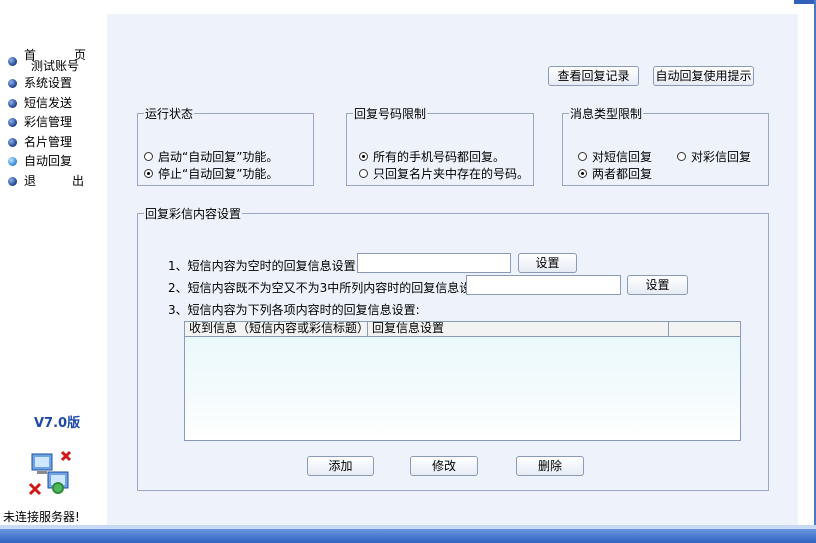  Describe the element at coordinates (48, 102) in the screenshot. I see `sidebar-item-label: 短信发送` at that location.